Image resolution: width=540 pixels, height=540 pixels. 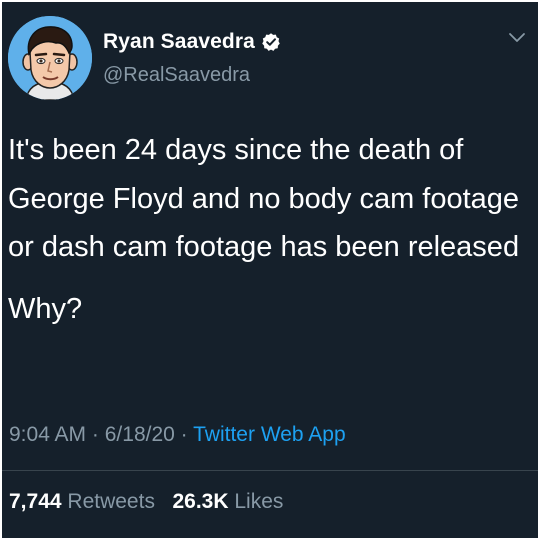 What do you see at coordinates (259, 501) in the screenshot?
I see `likes-label: Likes` at bounding box center [259, 501].